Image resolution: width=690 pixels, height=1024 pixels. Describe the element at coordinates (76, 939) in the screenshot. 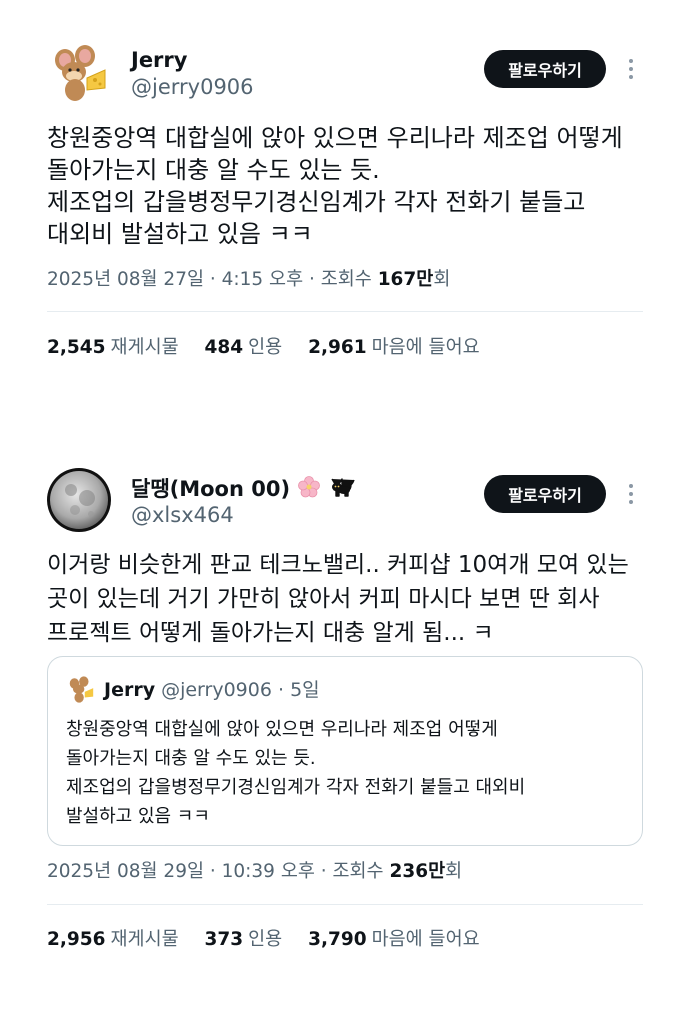

I see `retweet-count: 2,956` at that location.